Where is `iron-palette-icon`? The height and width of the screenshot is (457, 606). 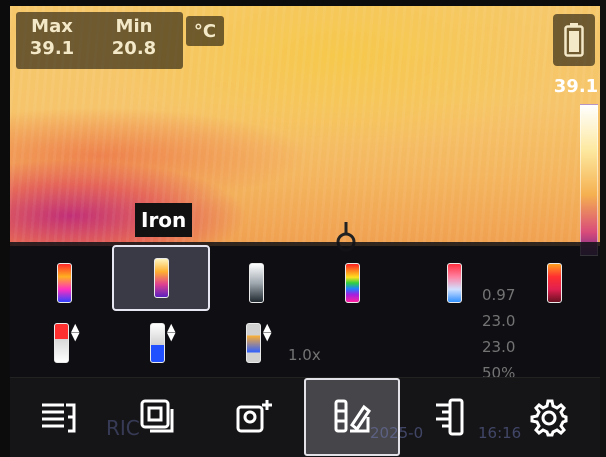 iron-palette-icon is located at coordinates (161, 278).